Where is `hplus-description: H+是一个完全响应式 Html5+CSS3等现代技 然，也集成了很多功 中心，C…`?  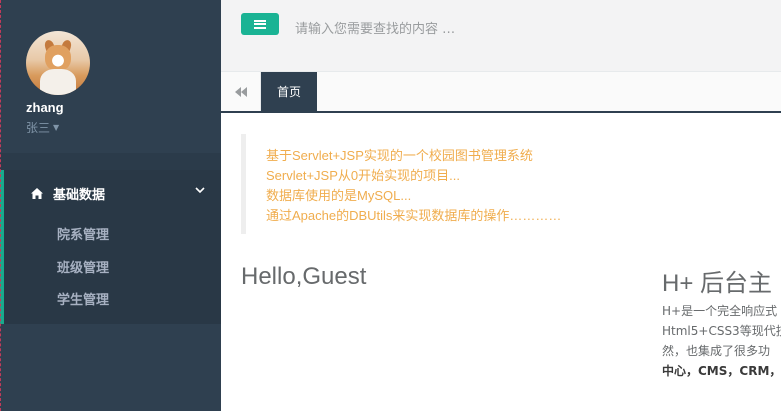 hplus-description: H+是一个完全响应式 Html5+CSS3等现代技 然，也集成了很多功 中心，C… is located at coordinates (721, 341).